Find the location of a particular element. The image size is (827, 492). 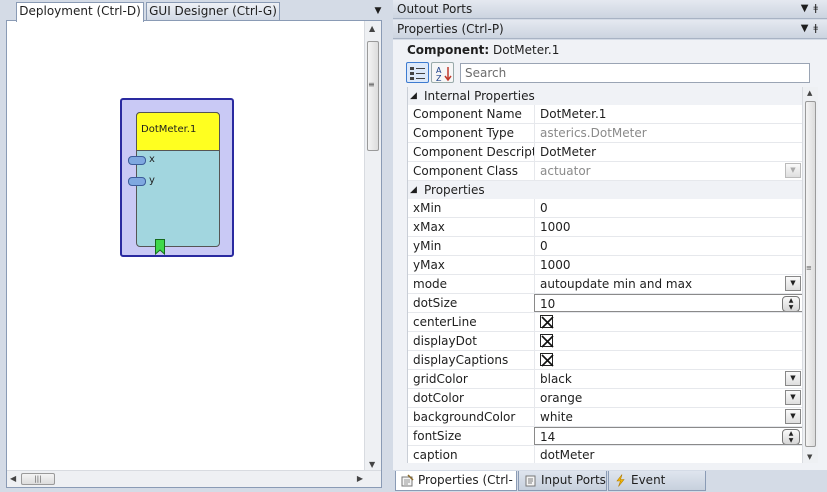

property-value is located at coordinates (668, 341).